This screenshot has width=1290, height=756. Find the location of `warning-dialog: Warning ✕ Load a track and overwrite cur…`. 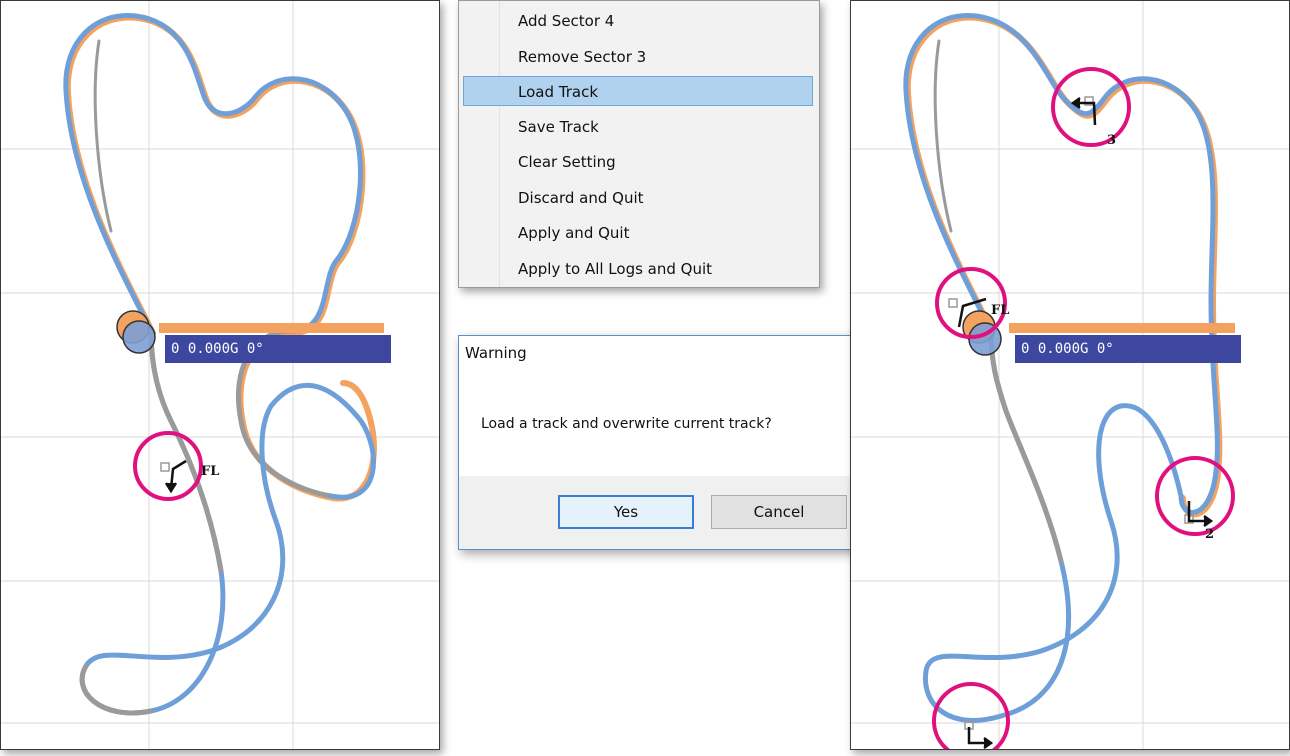

warning-dialog: Warning ✕ Load a track and overwrite cur… is located at coordinates (671, 442).